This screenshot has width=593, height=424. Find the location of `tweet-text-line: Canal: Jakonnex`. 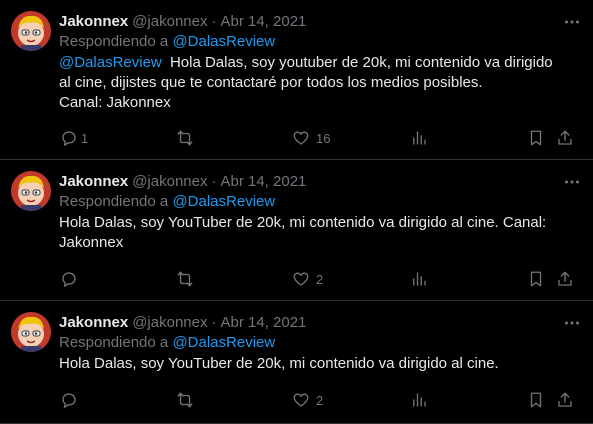

tweet-text-line: Canal: Jakonnex is located at coordinates (115, 102).